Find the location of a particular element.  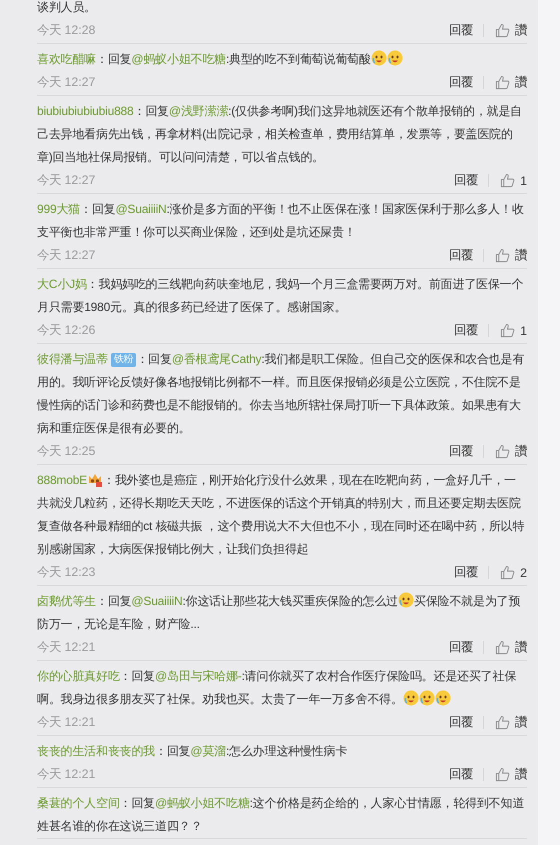

like-button: 2 is located at coordinates (513, 572).